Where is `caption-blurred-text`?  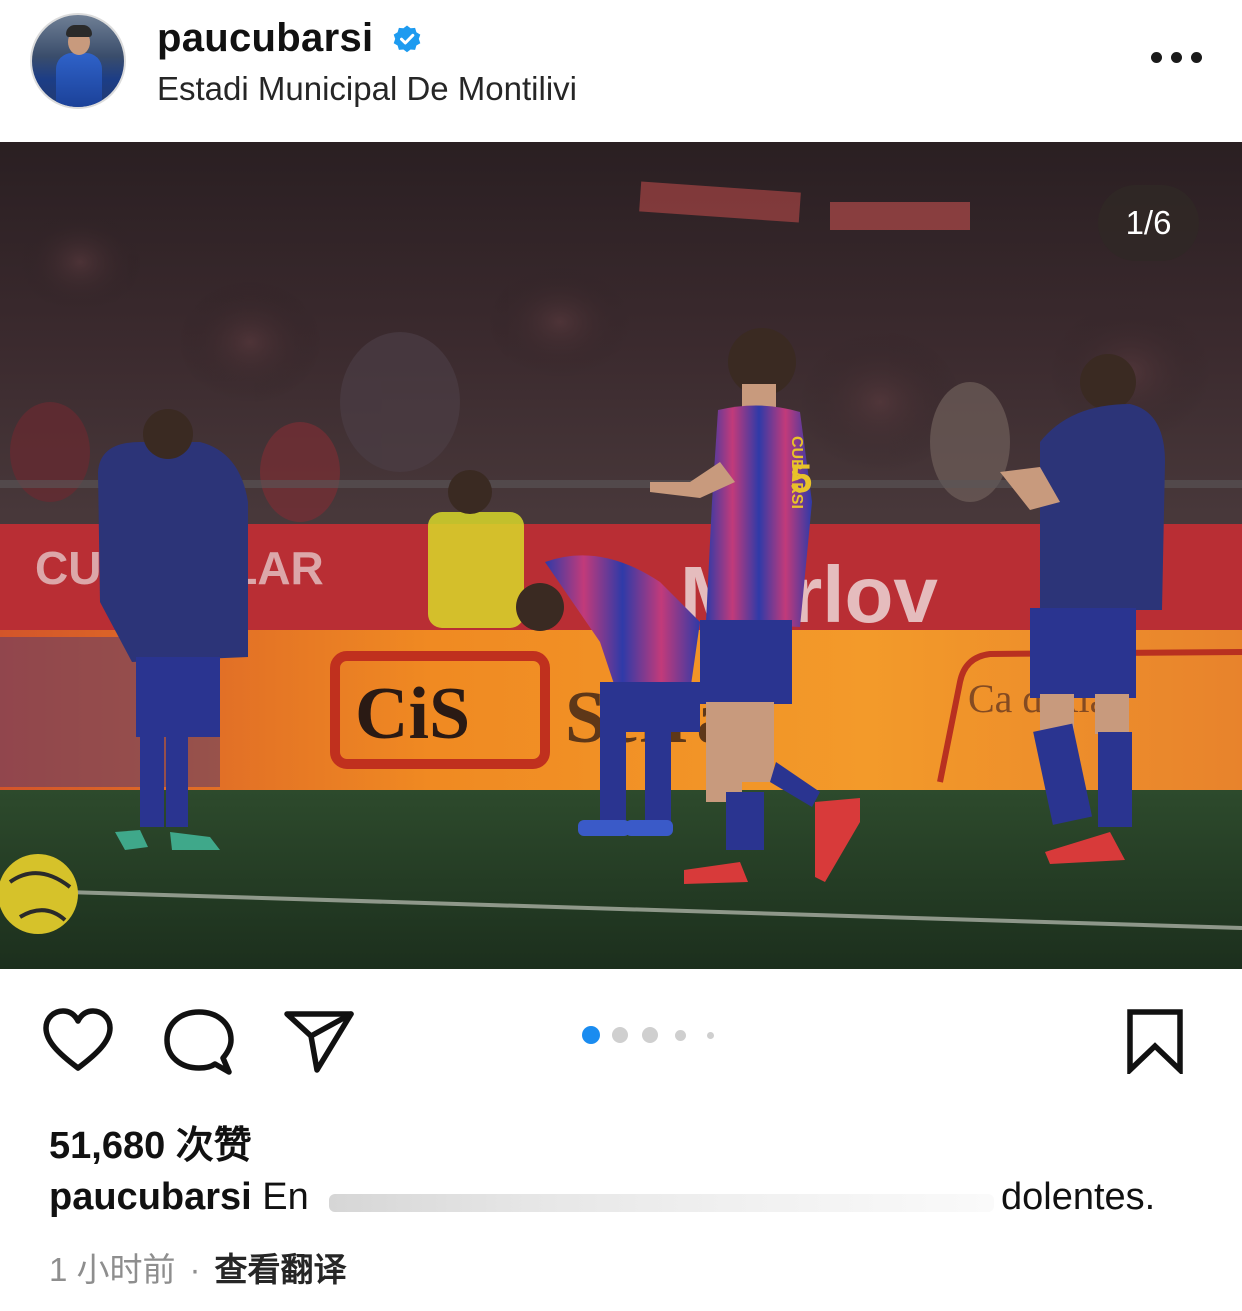 caption-blurred-text is located at coordinates (661, 1203).